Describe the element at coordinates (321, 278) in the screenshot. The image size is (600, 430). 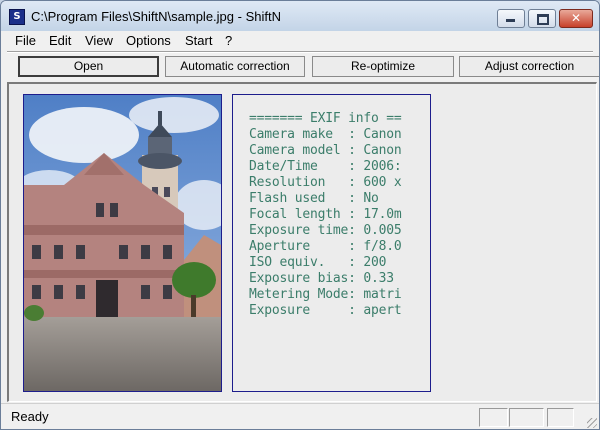
I see `exif-line: Exposure bias: 0.33` at that location.